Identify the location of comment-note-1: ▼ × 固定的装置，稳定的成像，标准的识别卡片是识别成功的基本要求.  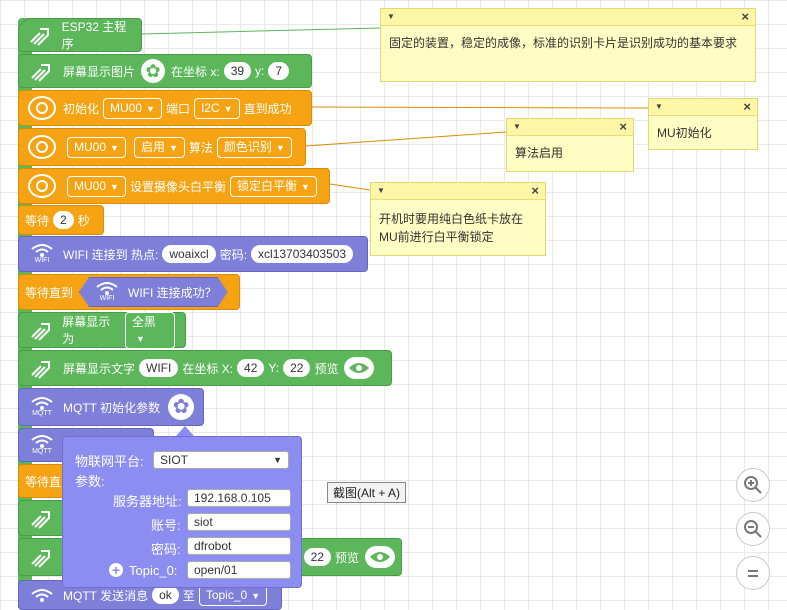
(568, 45).